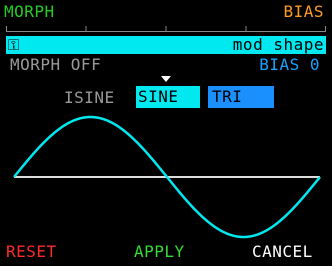 The image size is (332, 266). Describe the element at coordinates (89, 98) in the screenshot. I see `option-isine: ISINE` at that location.